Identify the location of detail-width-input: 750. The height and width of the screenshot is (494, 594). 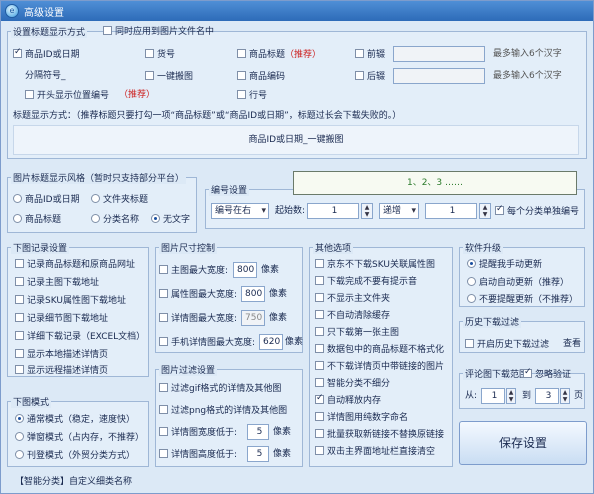
(253, 318).